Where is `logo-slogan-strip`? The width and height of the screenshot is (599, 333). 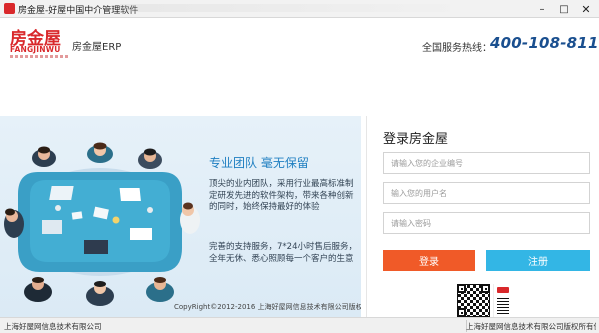 logo-slogan-strip is located at coordinates (39, 56).